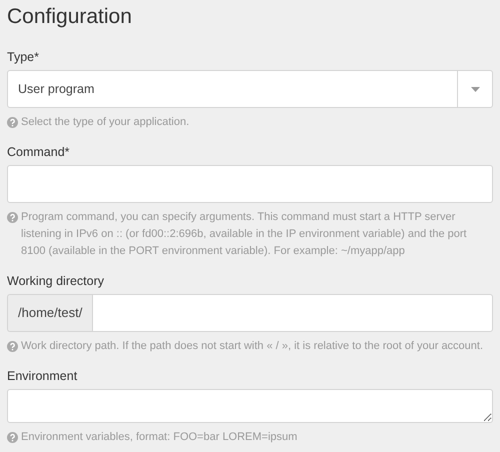 Image resolution: width=500 pixels, height=452 pixels. Describe the element at coordinates (23, 57) in the screenshot. I see `field-label: Type*` at that location.